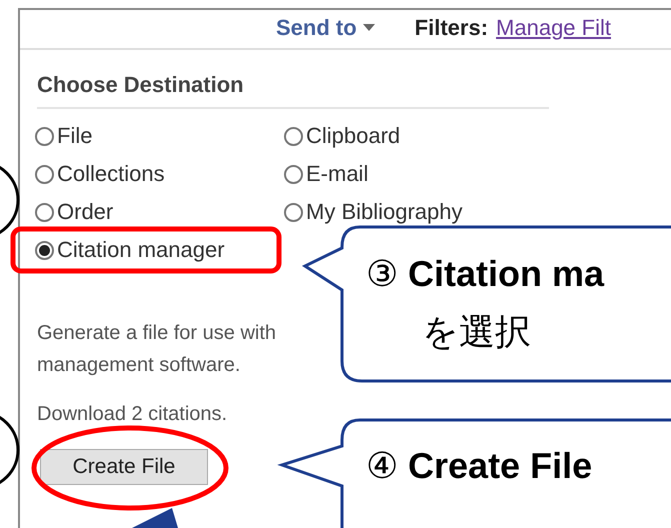  Describe the element at coordinates (155, 518) in the screenshot. I see `arrow-icon` at that location.